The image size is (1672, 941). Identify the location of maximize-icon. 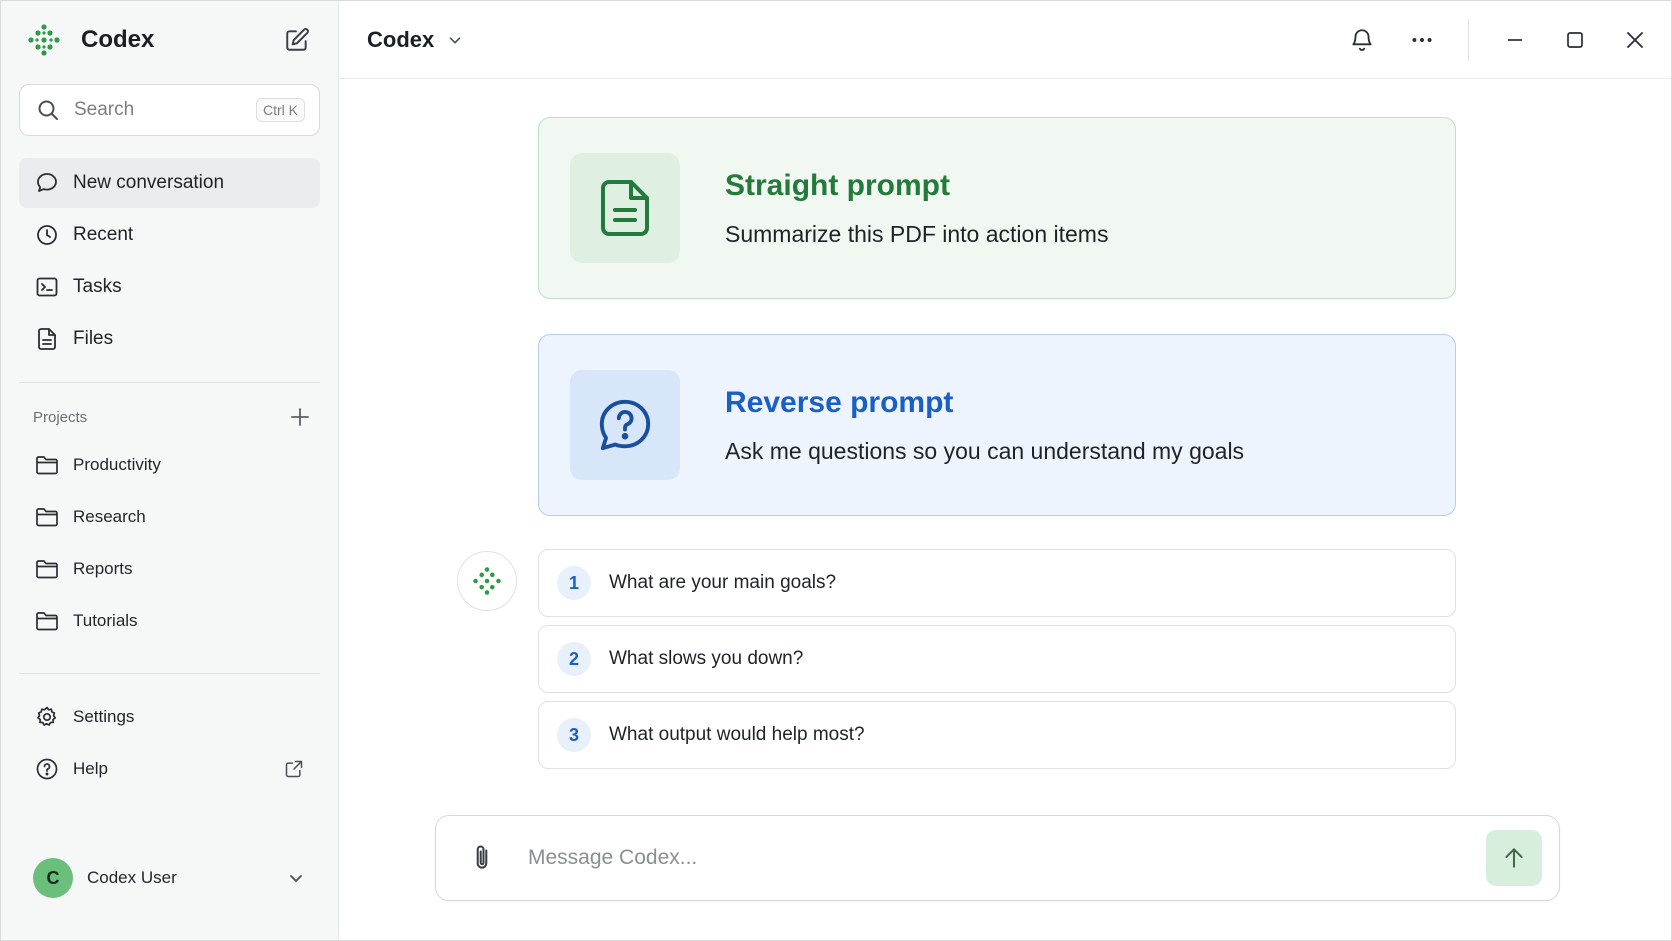
(1575, 39).